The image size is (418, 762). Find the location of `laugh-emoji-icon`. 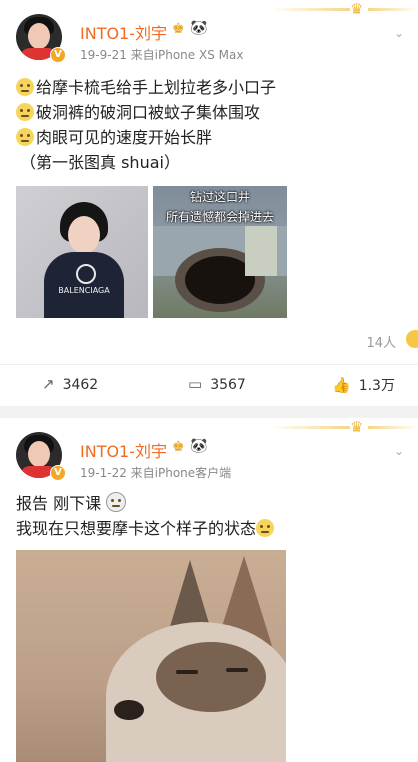

laugh-emoji-icon is located at coordinates (412, 339).